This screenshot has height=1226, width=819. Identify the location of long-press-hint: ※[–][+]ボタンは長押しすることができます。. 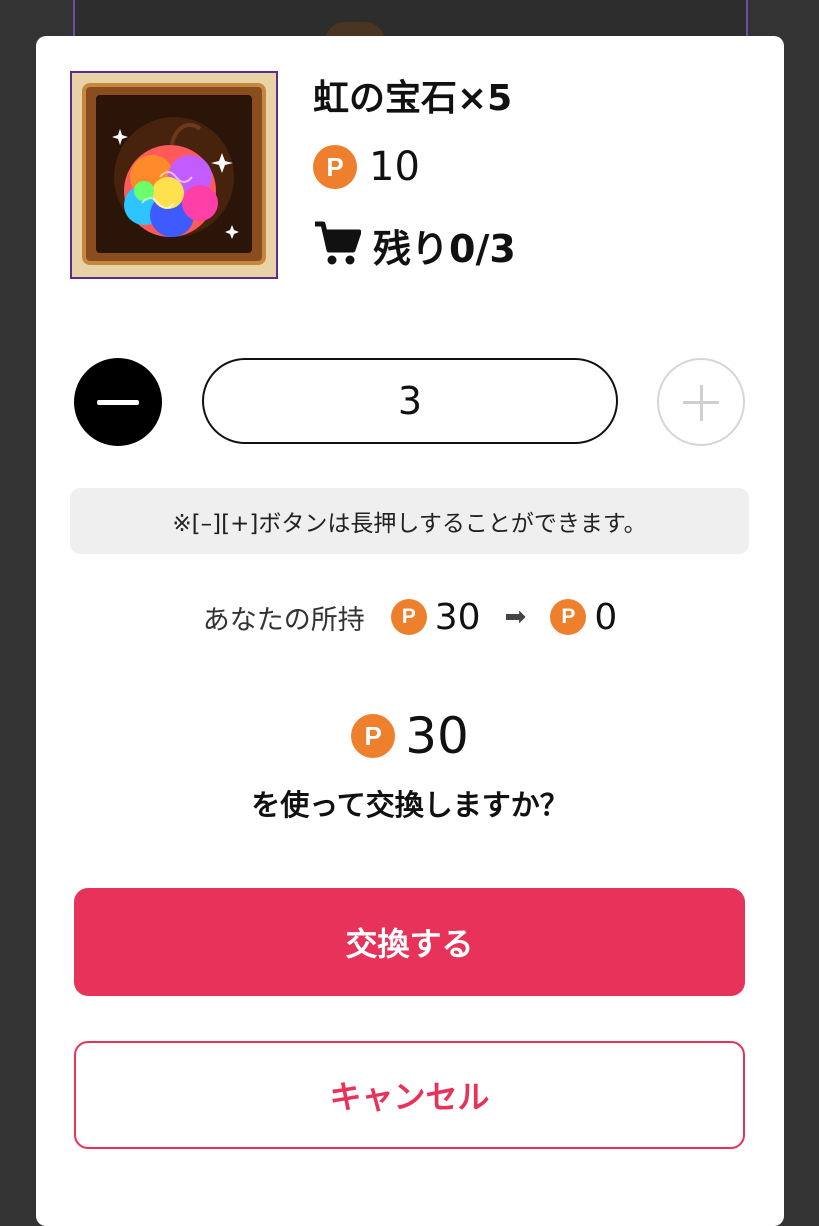
(409, 521).